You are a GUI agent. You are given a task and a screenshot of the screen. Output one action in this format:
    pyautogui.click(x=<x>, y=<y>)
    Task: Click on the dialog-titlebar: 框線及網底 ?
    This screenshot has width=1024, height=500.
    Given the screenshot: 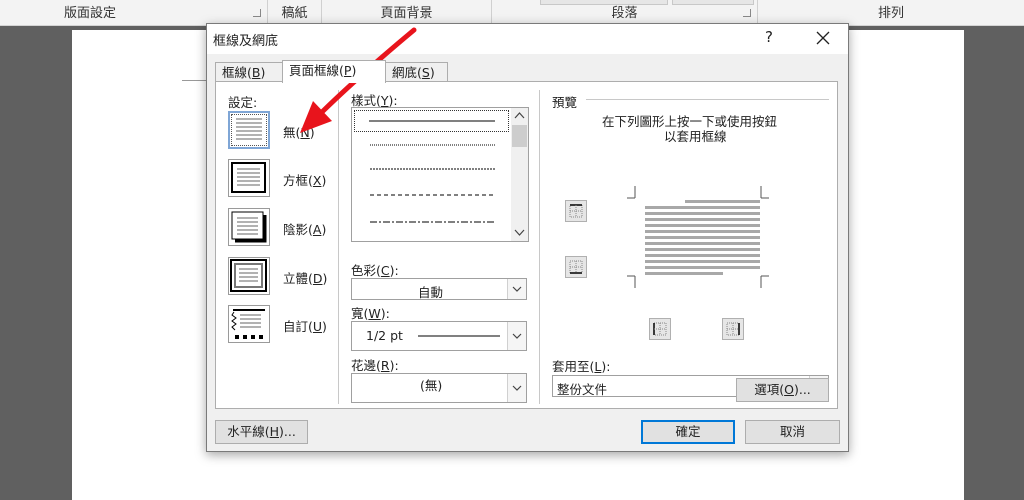 What is the action you would take?
    pyautogui.click(x=527, y=39)
    